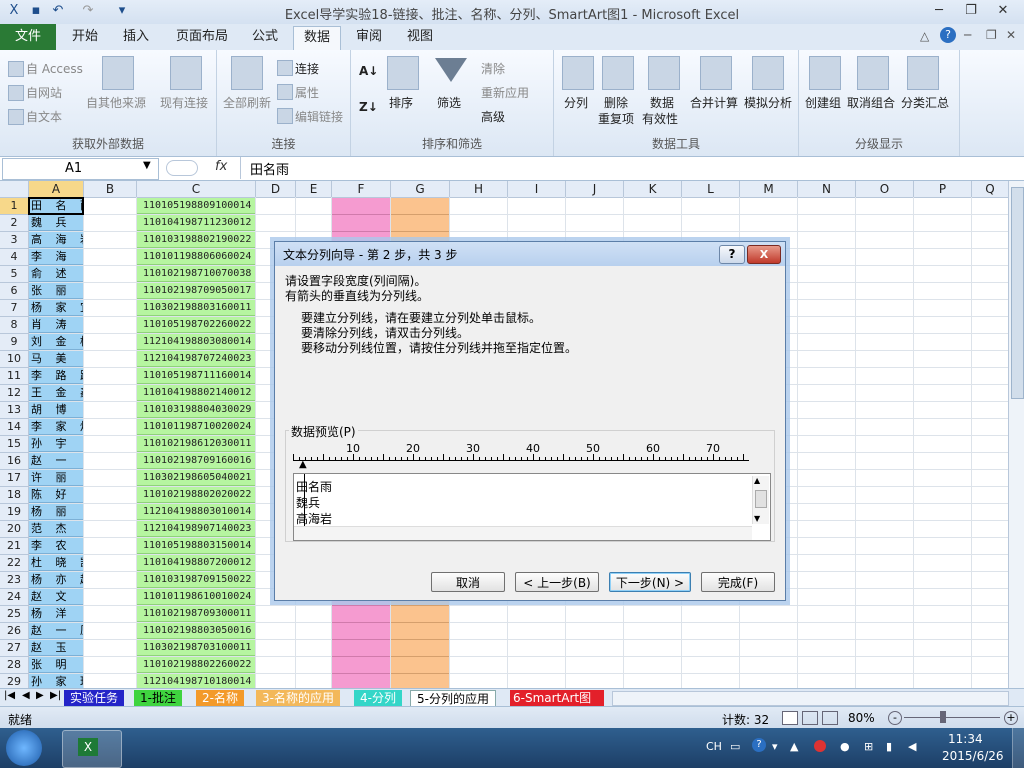 This screenshot has height=768, width=1024. What do you see at coordinates (14, 359) in the screenshot?
I see `row-header: 10` at bounding box center [14, 359].